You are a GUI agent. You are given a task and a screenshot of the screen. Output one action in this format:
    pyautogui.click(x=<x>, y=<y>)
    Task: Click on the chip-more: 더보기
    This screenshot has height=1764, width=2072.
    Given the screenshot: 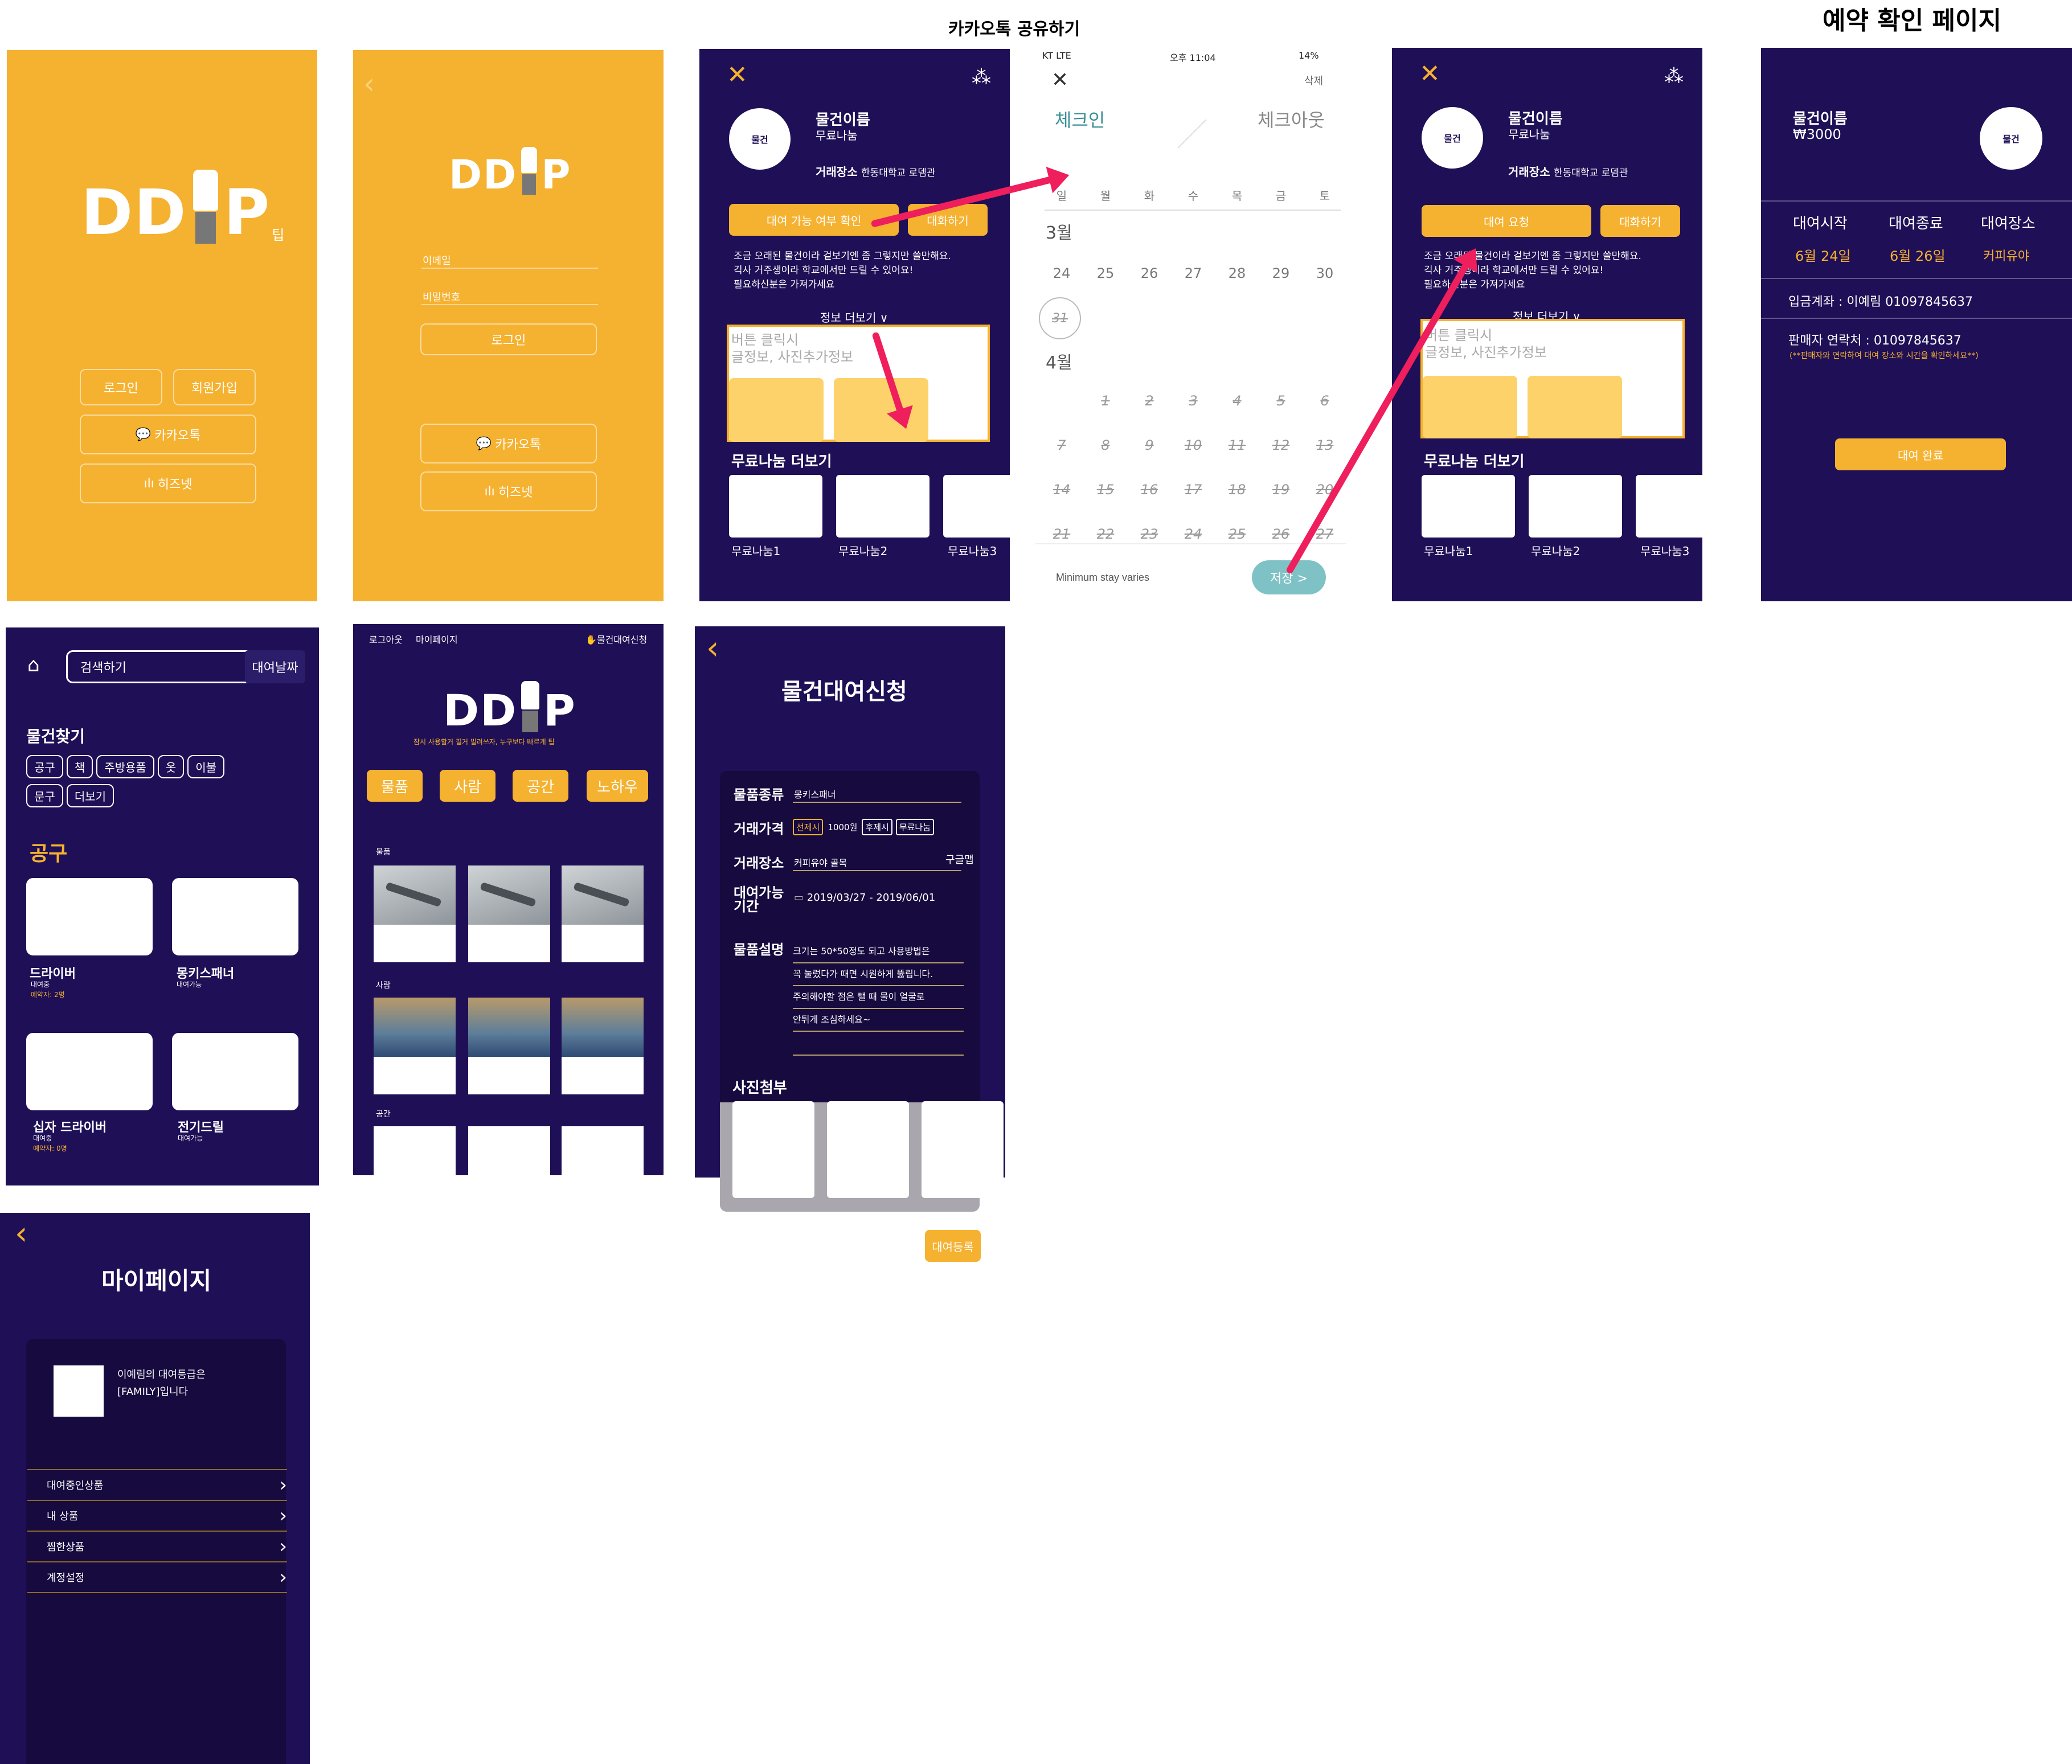 What is the action you would take?
    pyautogui.click(x=90, y=795)
    